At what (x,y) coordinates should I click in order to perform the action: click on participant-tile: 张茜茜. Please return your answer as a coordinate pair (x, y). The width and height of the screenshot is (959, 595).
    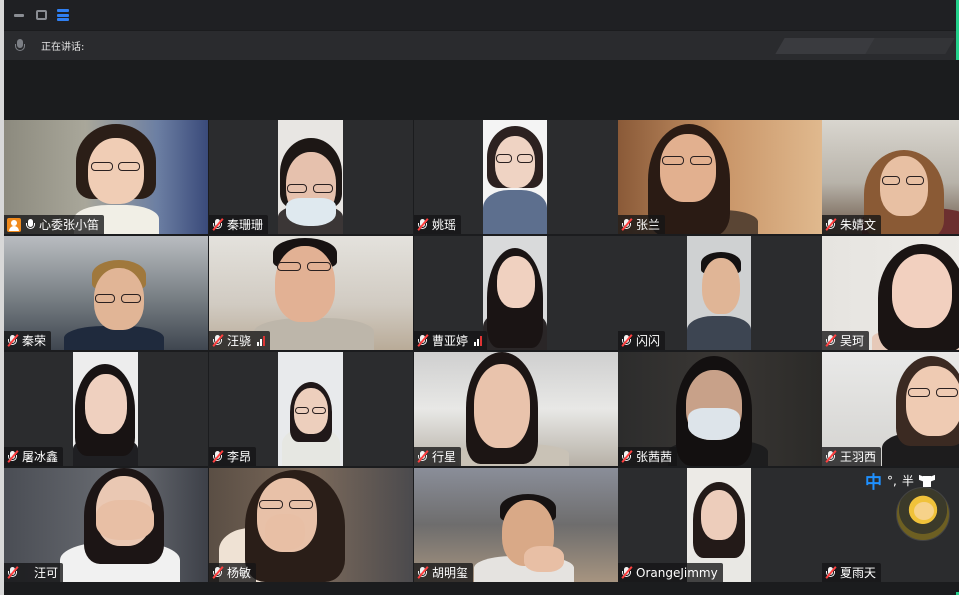
    Looking at the image, I should click on (720, 409).